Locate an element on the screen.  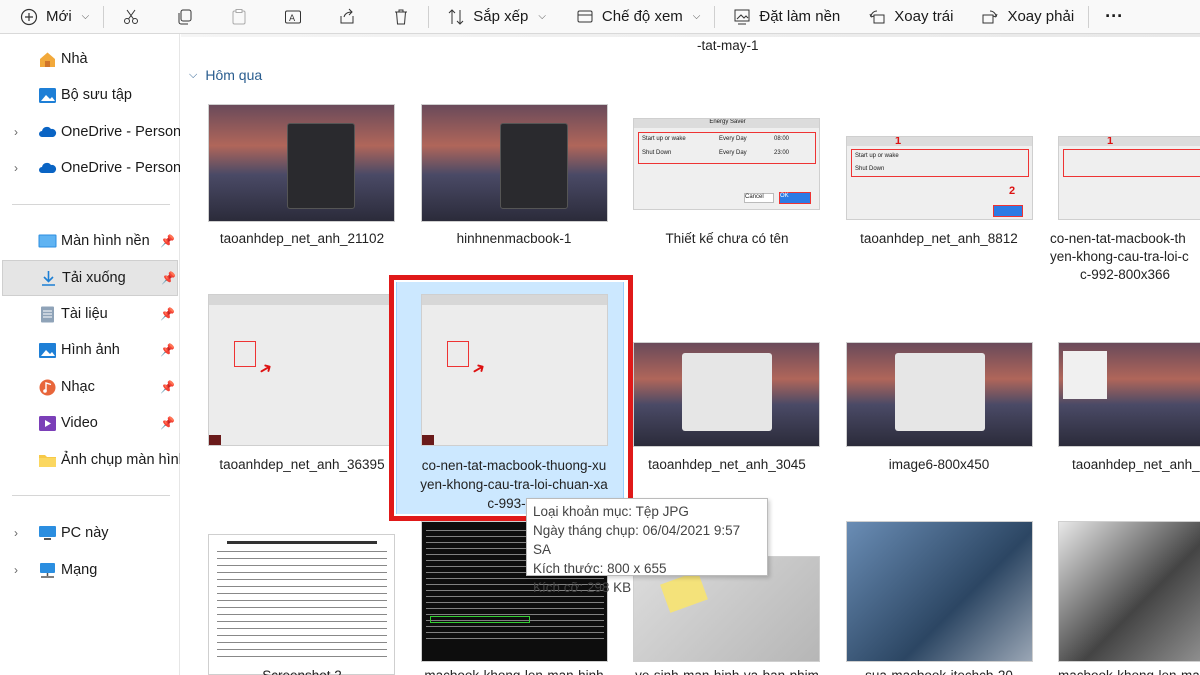
thumbnail-mac-menu-desktop is located at coordinates (1129, 394).